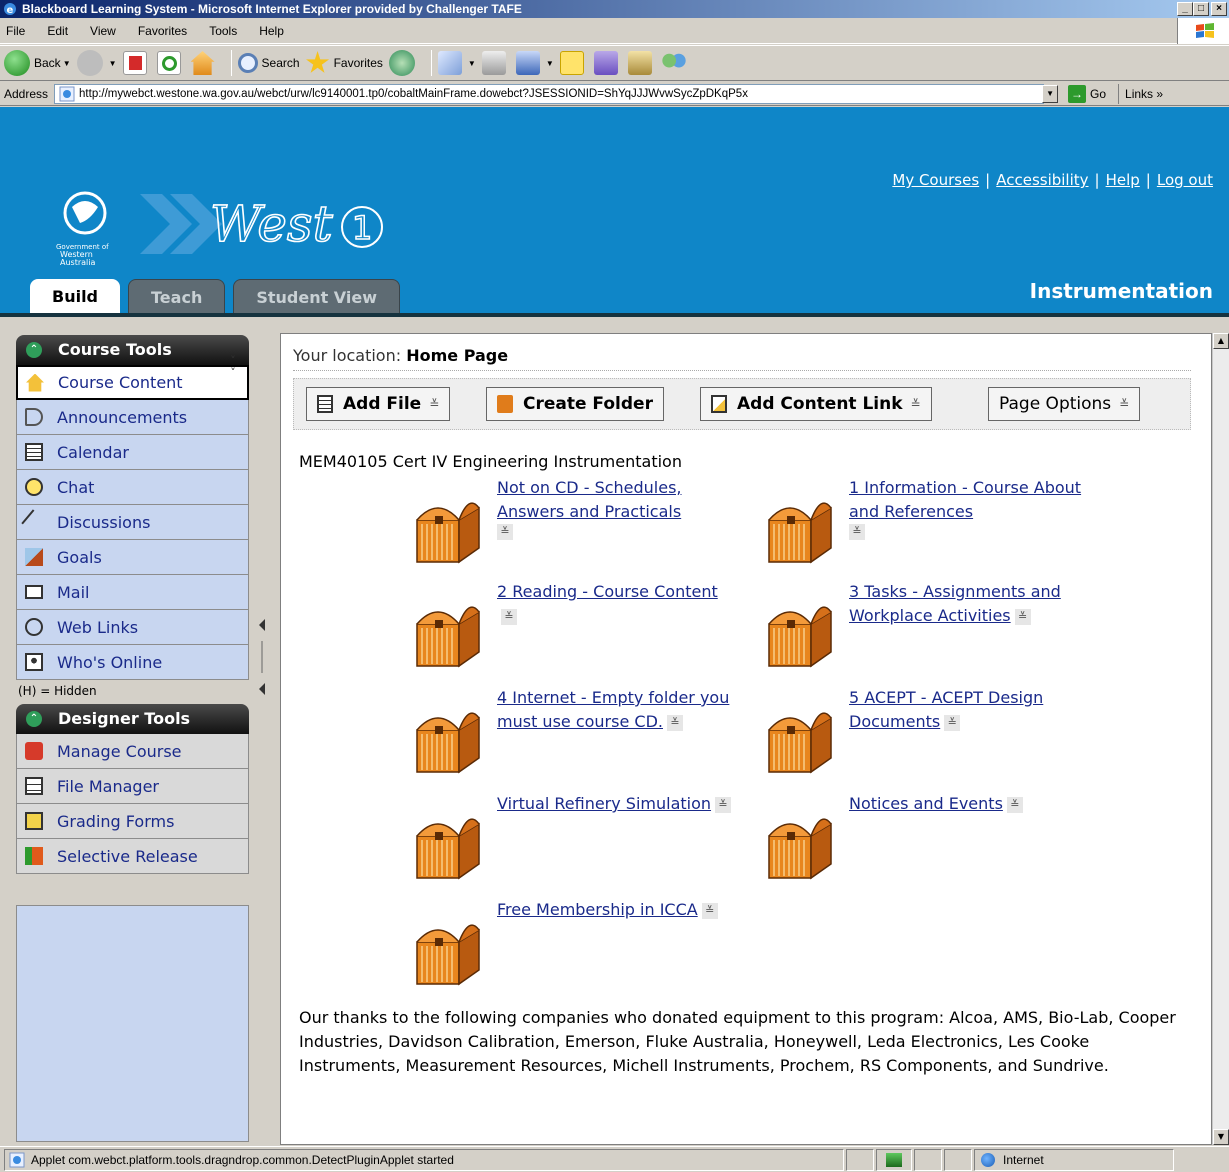  What do you see at coordinates (103, 31) in the screenshot?
I see `menu-view: View` at bounding box center [103, 31].